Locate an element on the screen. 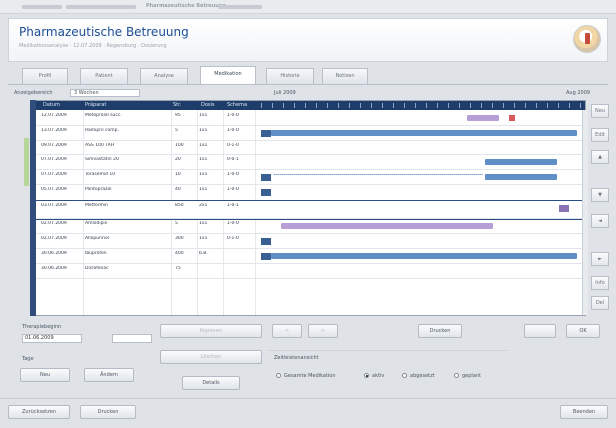 This screenshot has height=428, width=616. col-header-strength: Str. is located at coordinates (177, 105).